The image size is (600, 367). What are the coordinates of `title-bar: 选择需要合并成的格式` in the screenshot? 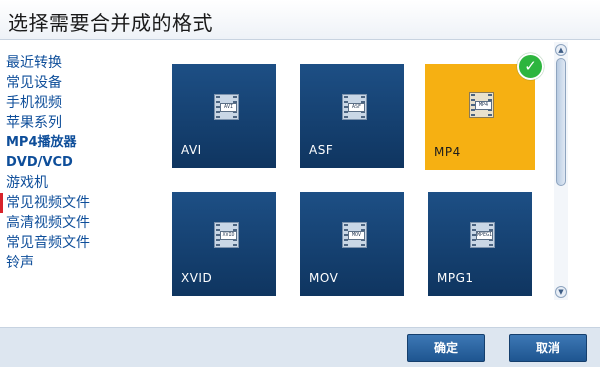 It's located at (300, 20).